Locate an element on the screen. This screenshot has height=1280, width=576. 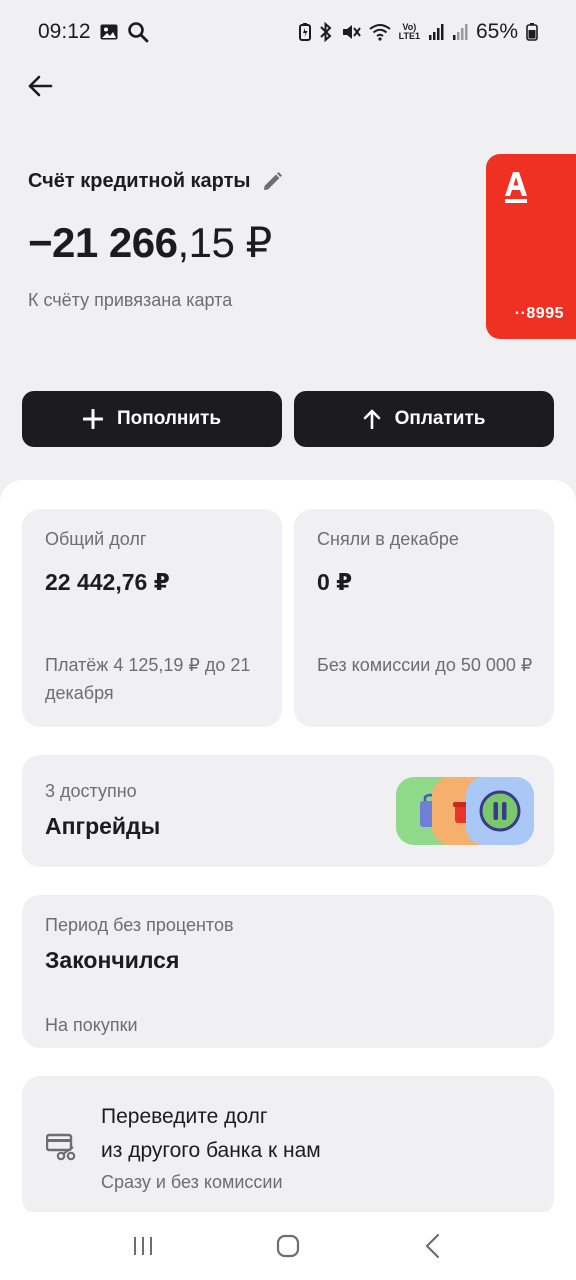
balance-fraction: ,15 ₽ is located at coordinates (225, 242).